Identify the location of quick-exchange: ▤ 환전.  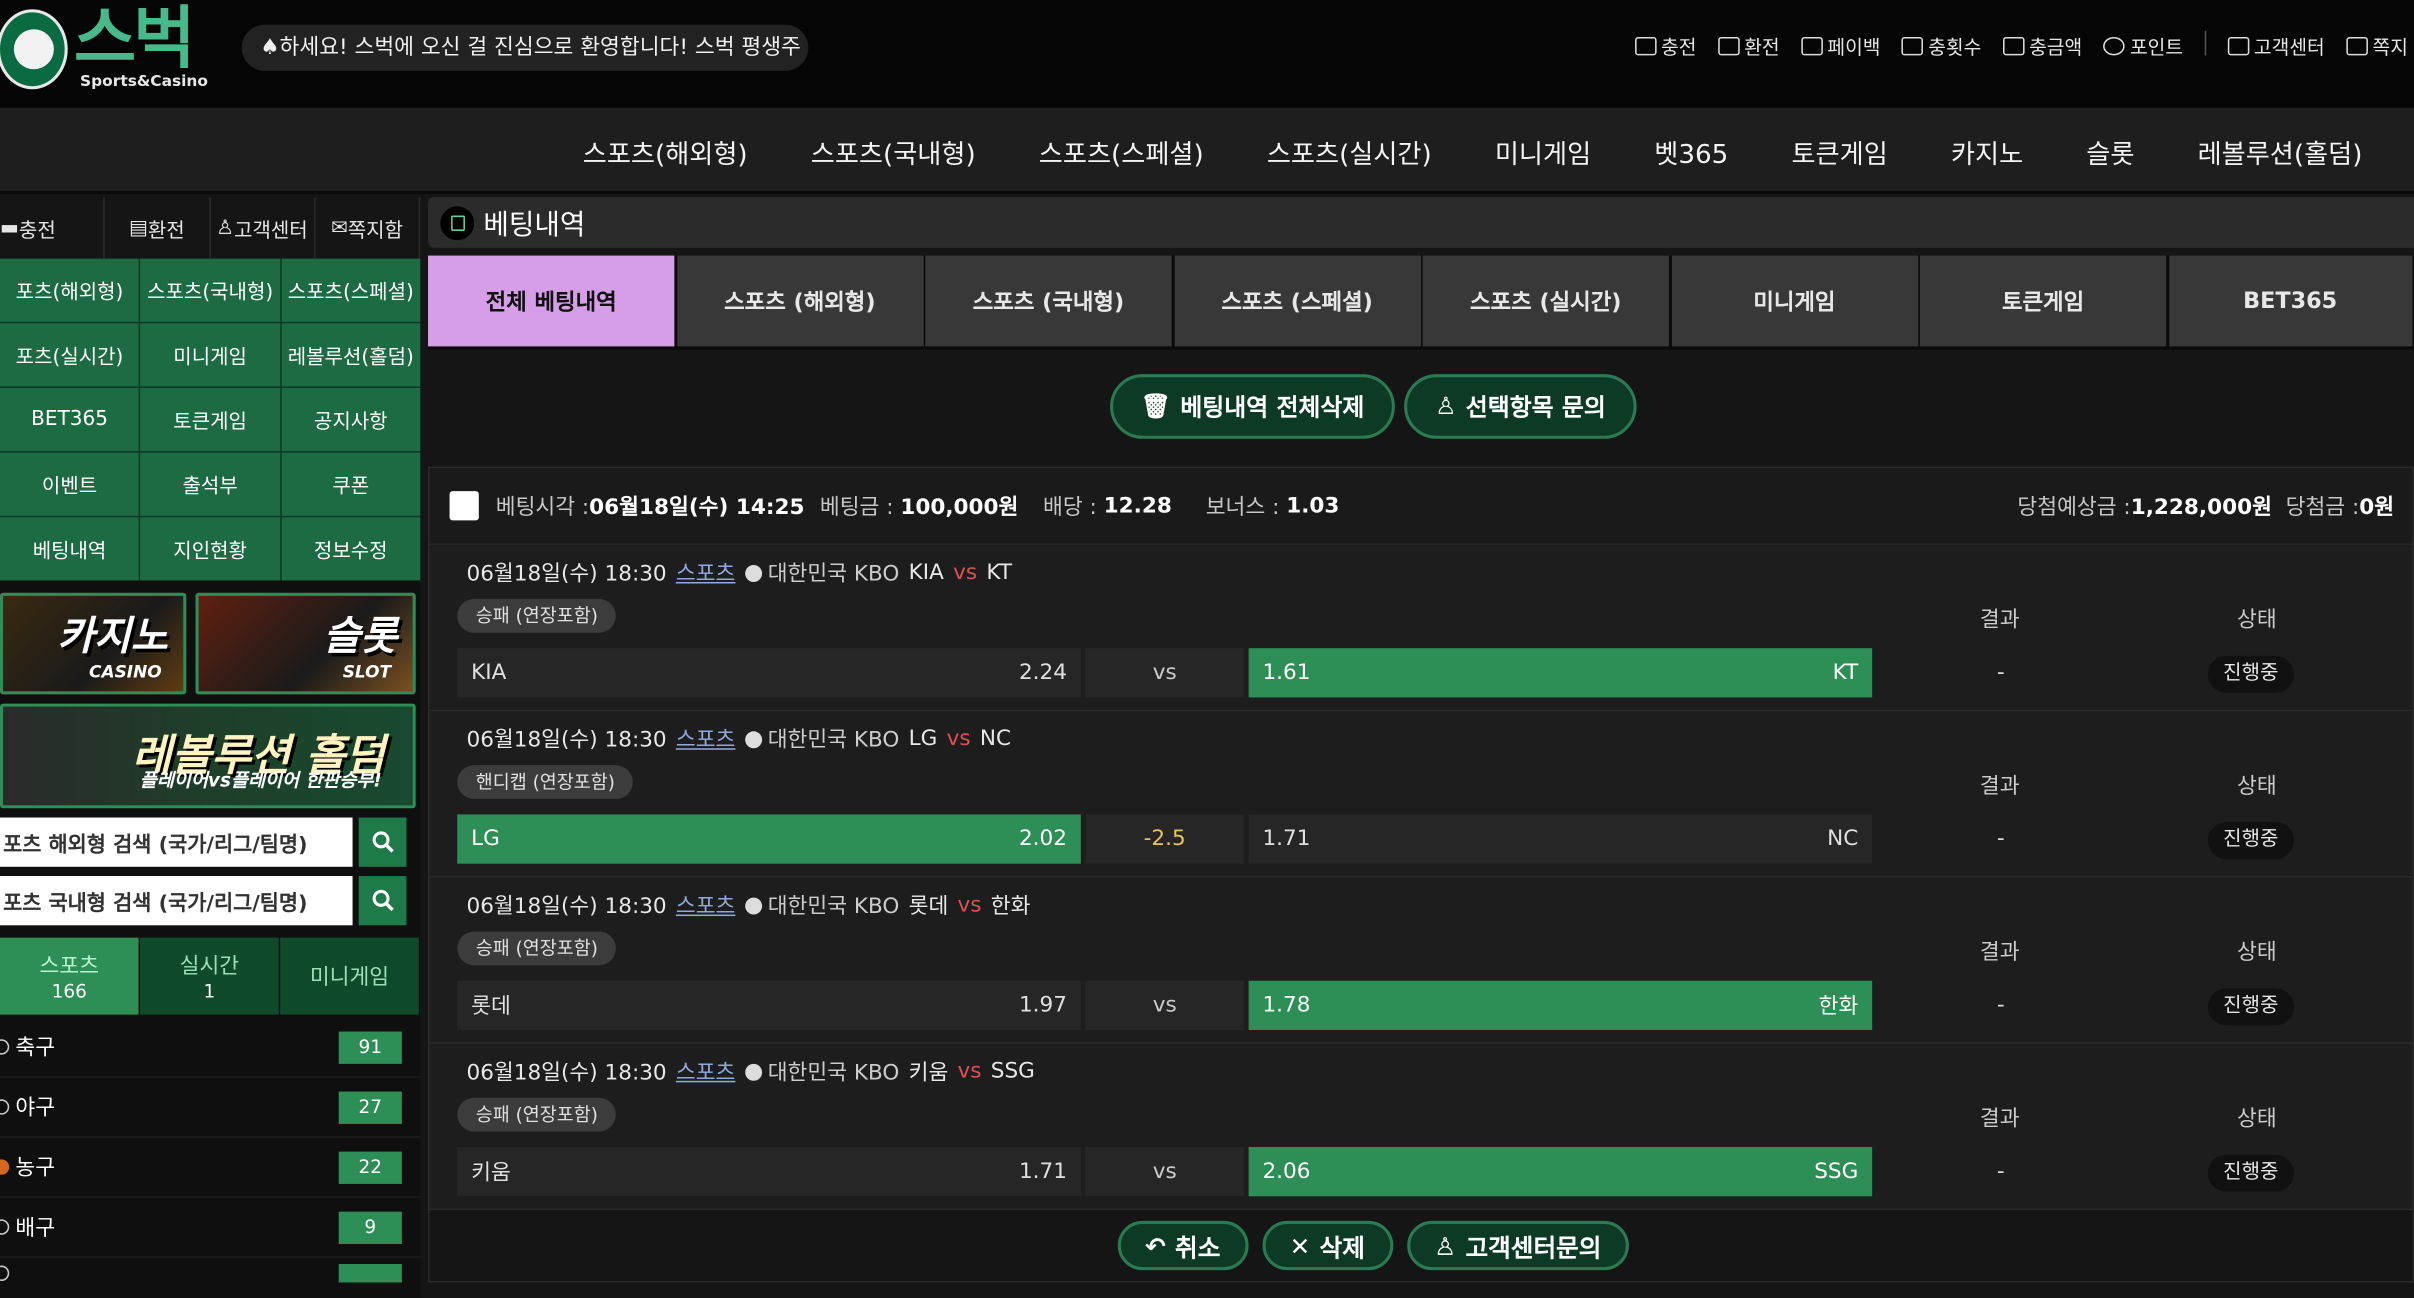
(158, 228).